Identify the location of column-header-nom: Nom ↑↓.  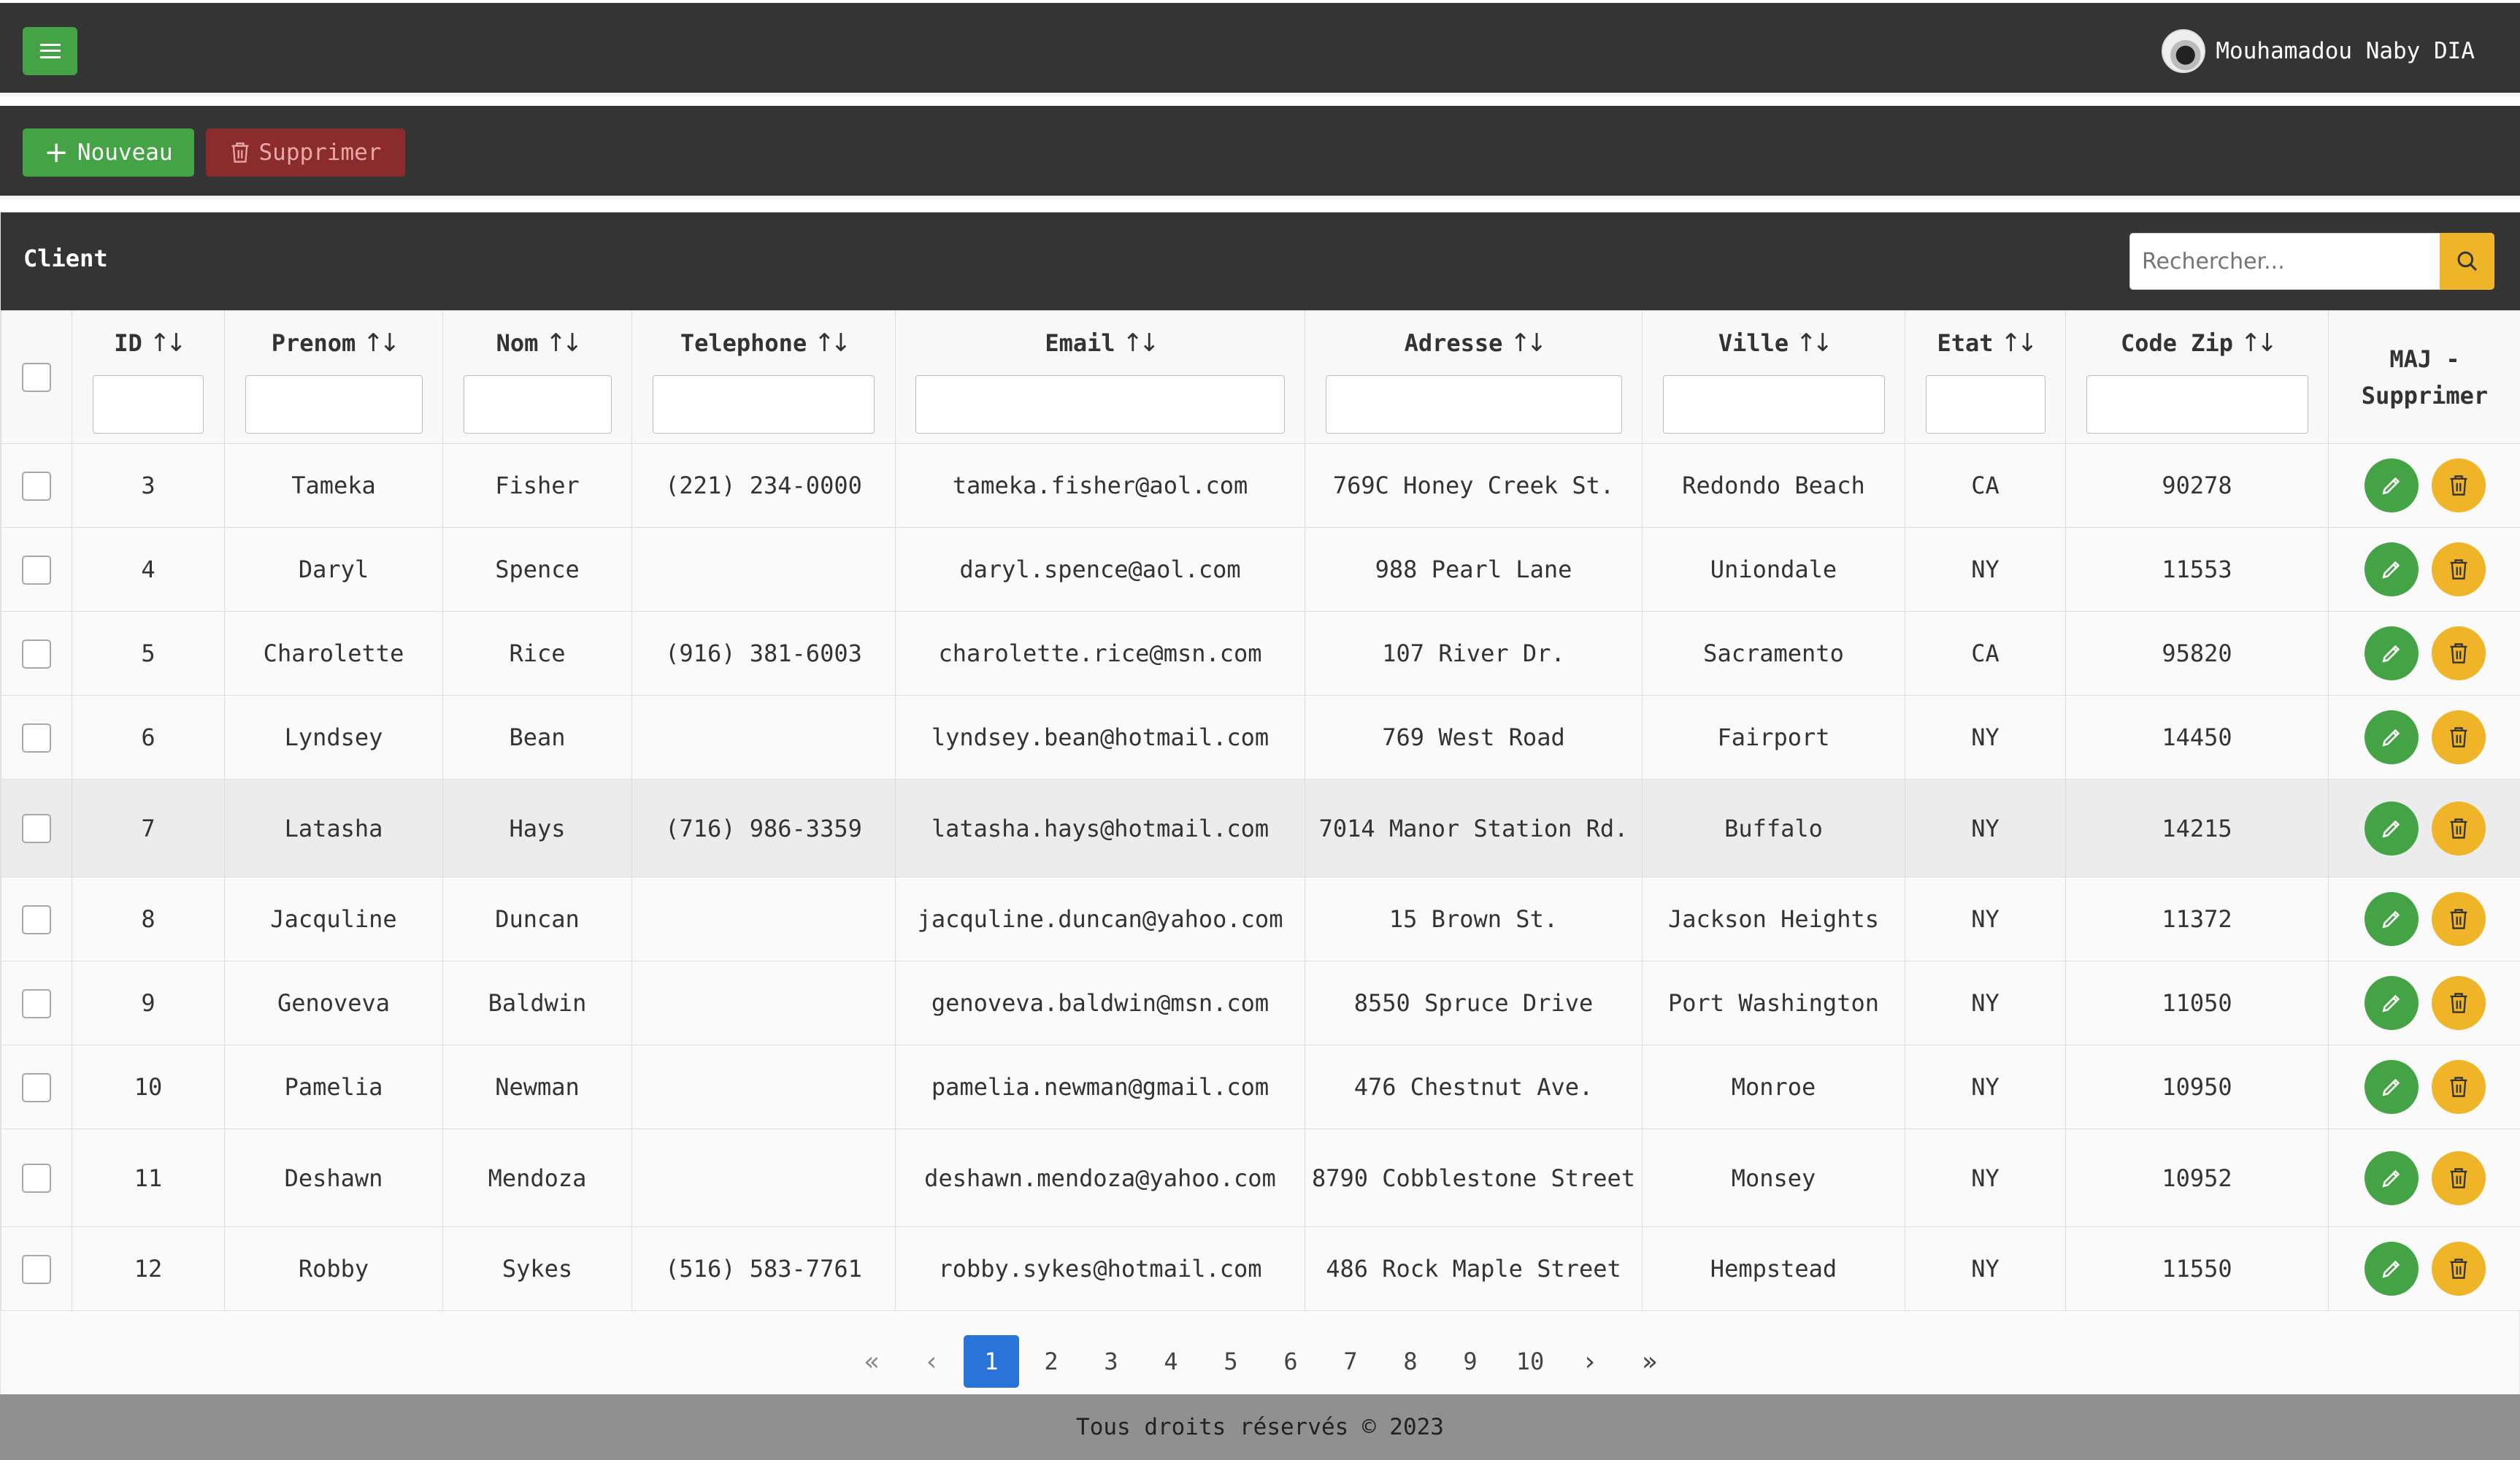
(537, 377).